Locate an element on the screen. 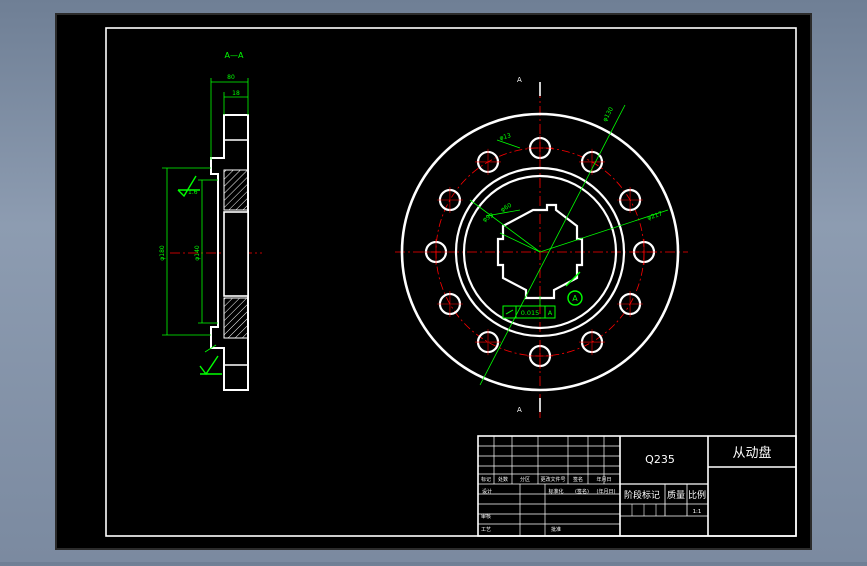 The width and height of the screenshot is (867, 566). title-block-design-field: 设计 is located at coordinates (487, 491).